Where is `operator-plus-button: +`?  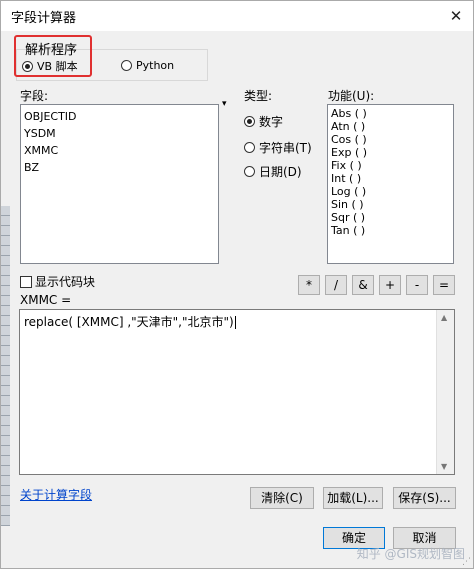
operator-plus-button: + is located at coordinates (390, 285).